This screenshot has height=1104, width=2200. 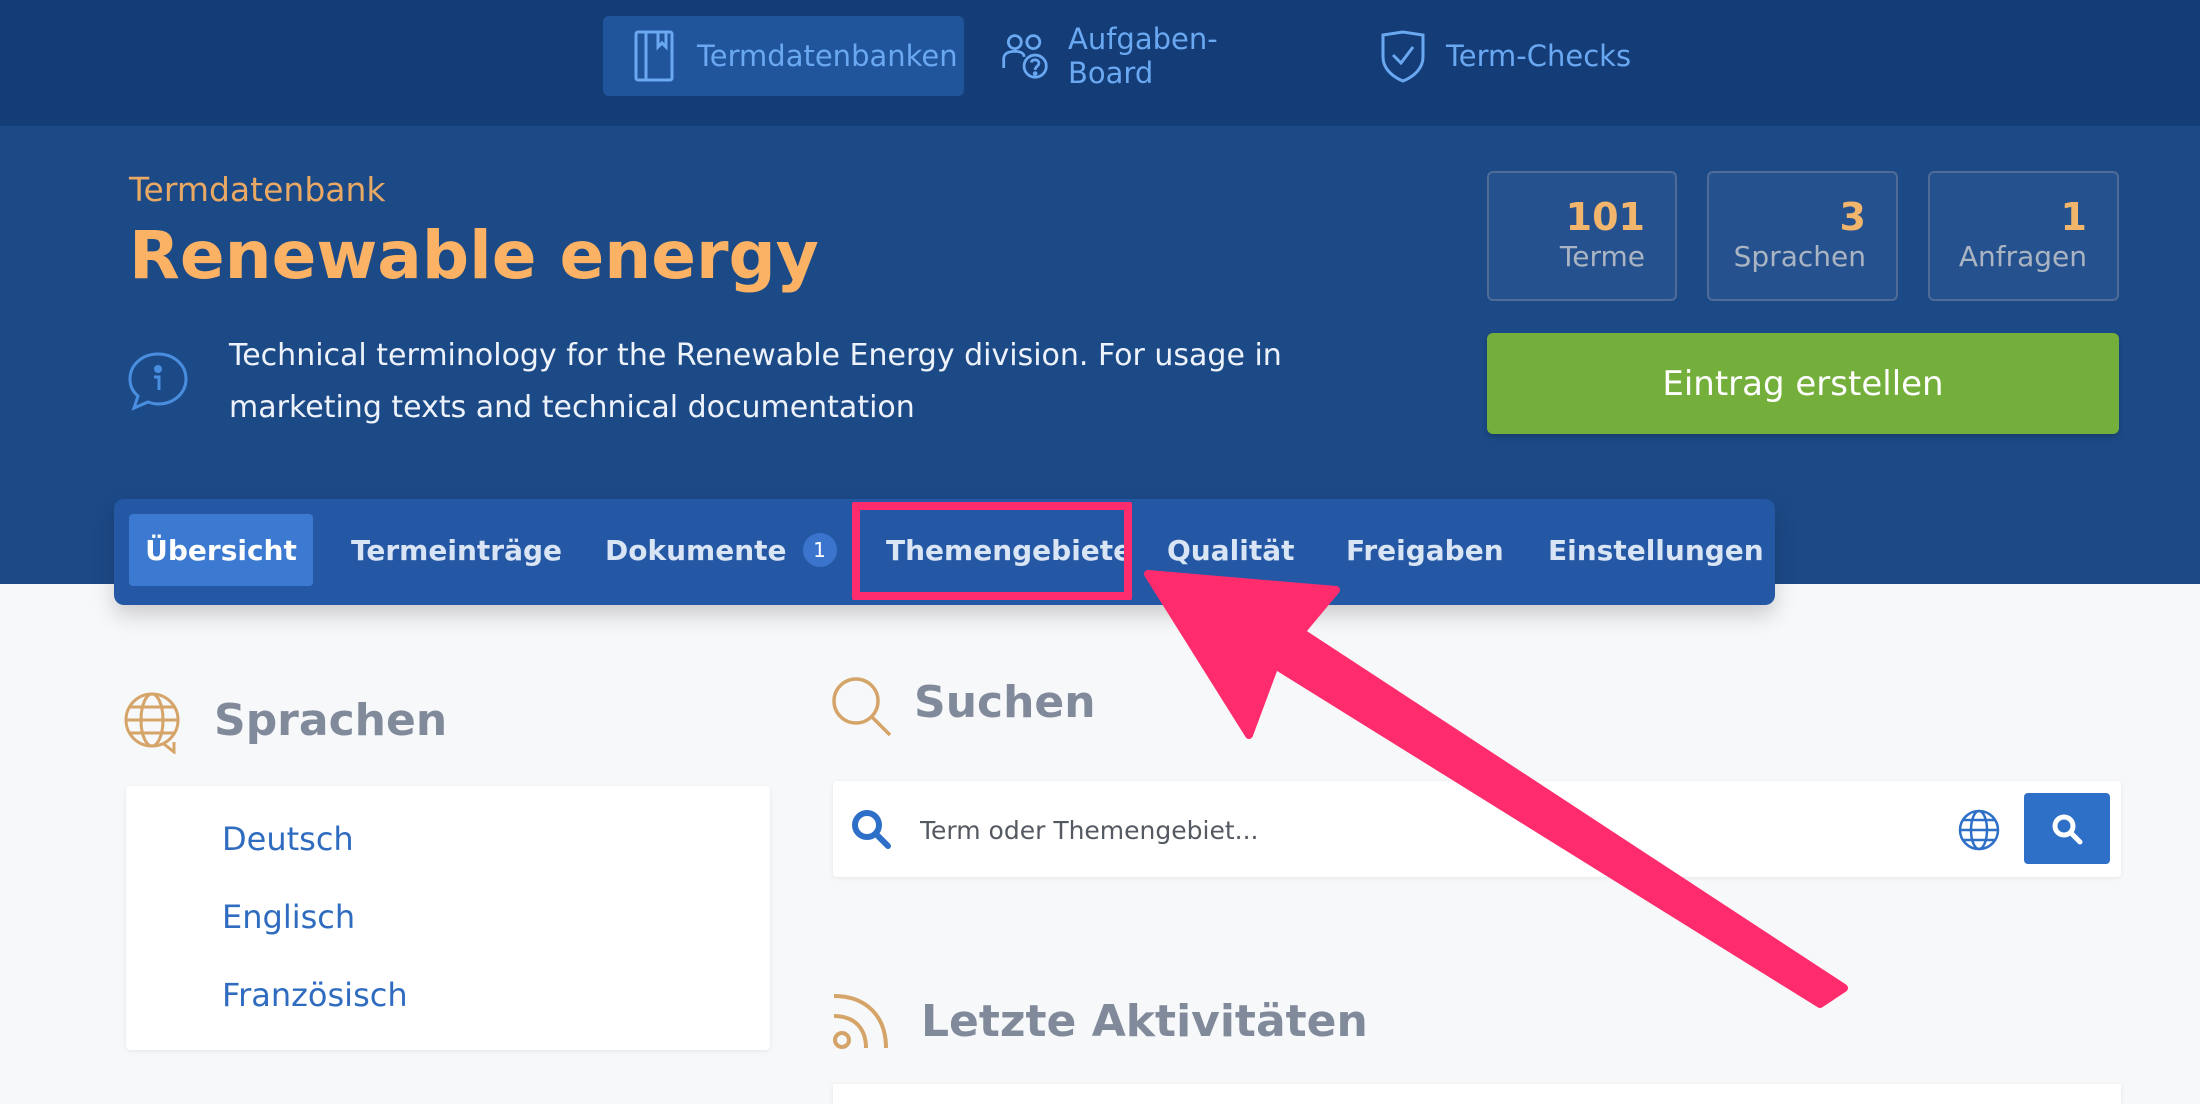 I want to click on search-input, so click(x=1420, y=830).